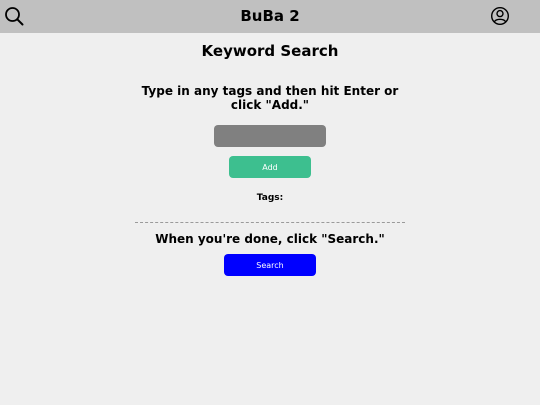 Image resolution: width=540 pixels, height=405 pixels. I want to click on search-button: Search, so click(270, 265).